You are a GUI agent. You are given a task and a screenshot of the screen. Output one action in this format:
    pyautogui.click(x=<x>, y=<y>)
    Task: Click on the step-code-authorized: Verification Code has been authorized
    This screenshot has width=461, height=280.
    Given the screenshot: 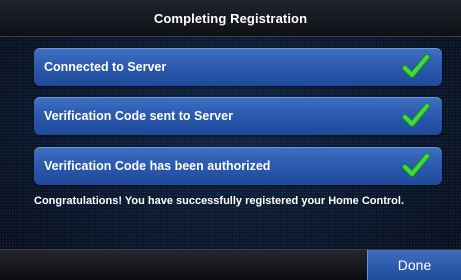 What is the action you would take?
    pyautogui.click(x=238, y=166)
    